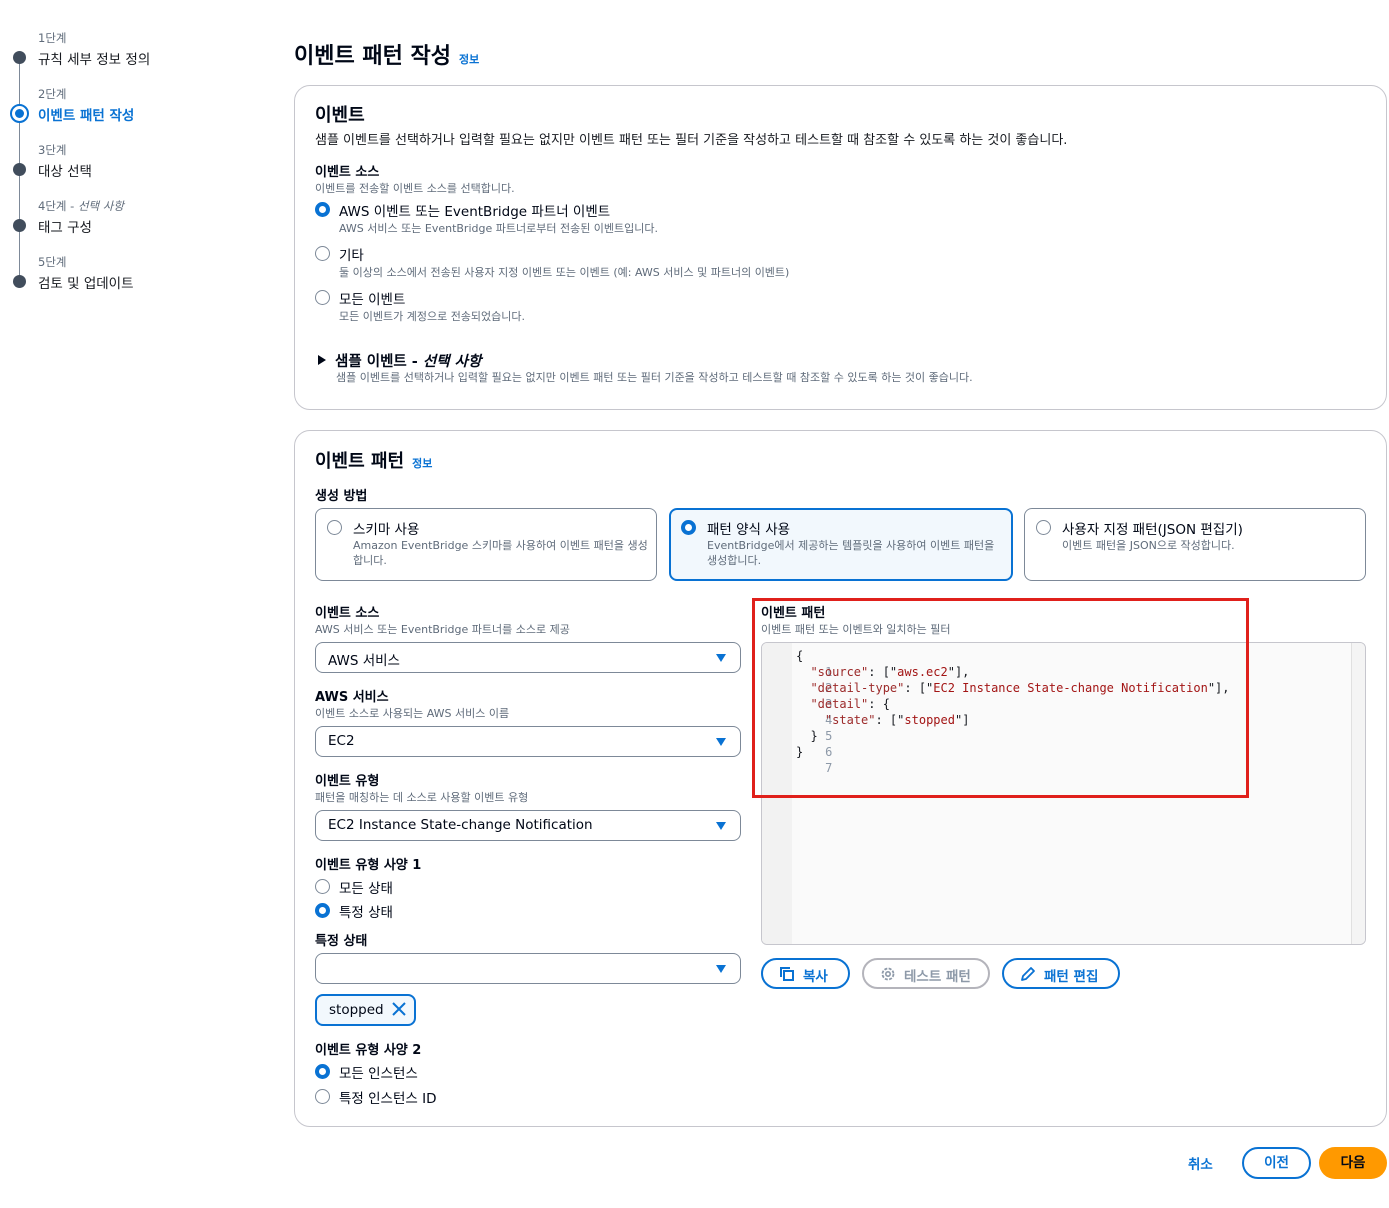  Describe the element at coordinates (366, 911) in the screenshot. I see `radio-specific-state-label: 특정 상태` at that location.